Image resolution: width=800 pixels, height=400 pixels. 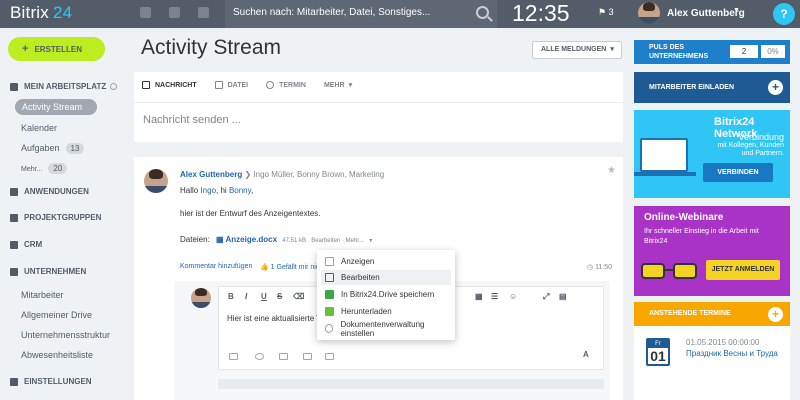 I want to click on flag-icon, so click(x=14, y=244).